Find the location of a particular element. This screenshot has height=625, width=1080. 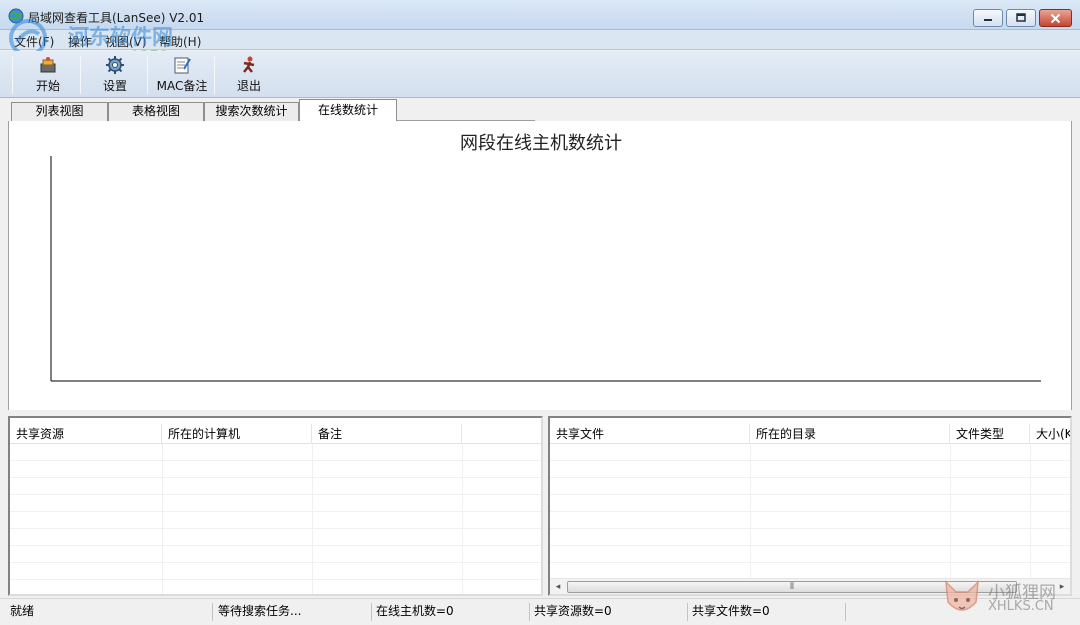

shared-file-list: 共享文件 所在的目录 文件类型 大小(K ◂ ⦀ ▸ is located at coordinates (810, 506).